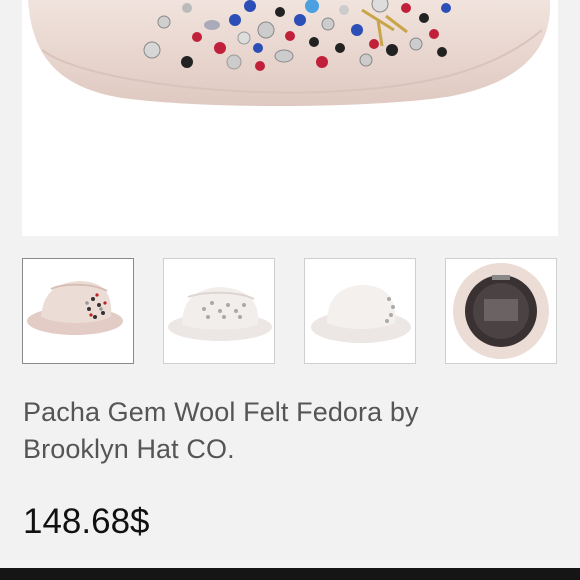 The height and width of the screenshot is (580, 580). I want to click on product-price: 148.68$, so click(86, 521).